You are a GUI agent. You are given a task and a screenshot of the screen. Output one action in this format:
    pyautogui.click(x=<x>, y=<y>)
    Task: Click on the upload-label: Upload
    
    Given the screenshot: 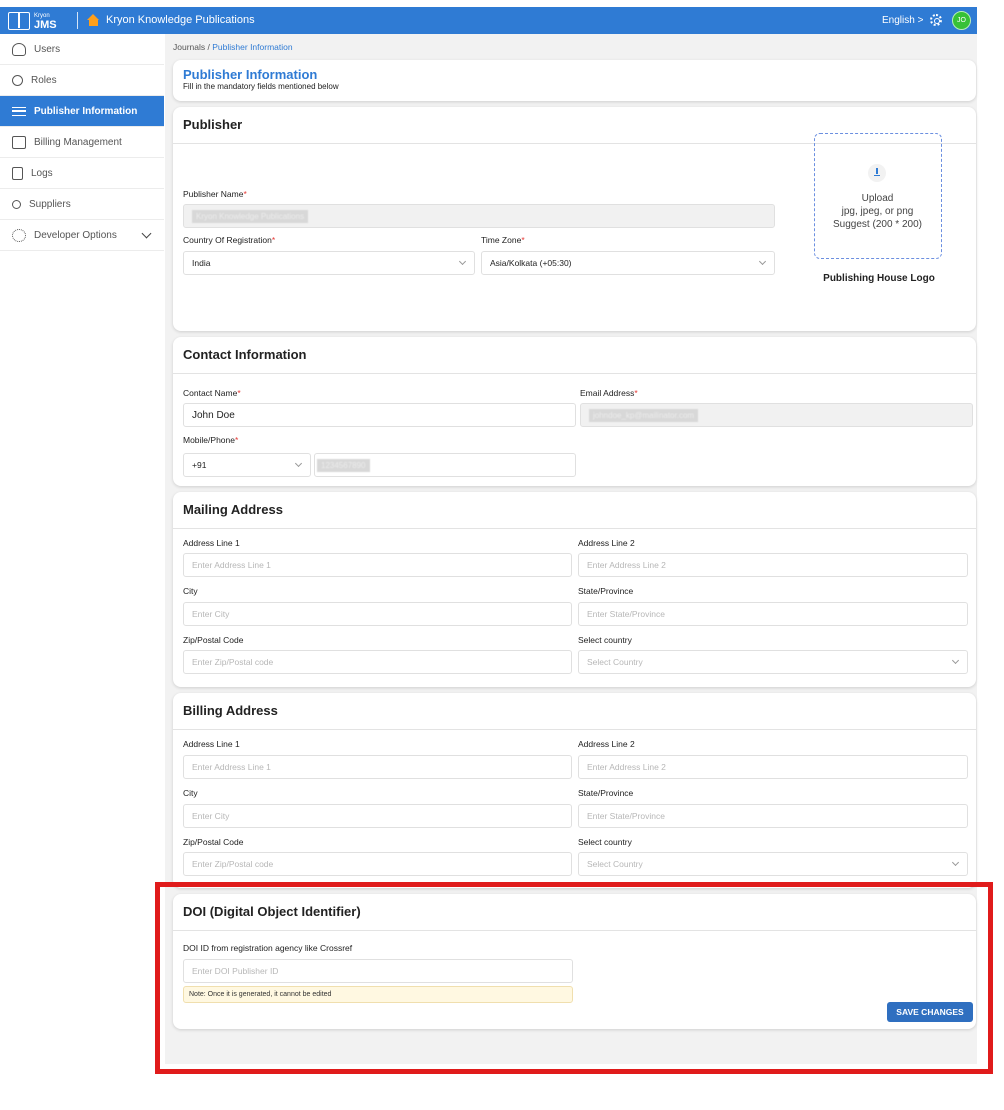 What is the action you would take?
    pyautogui.click(x=877, y=198)
    